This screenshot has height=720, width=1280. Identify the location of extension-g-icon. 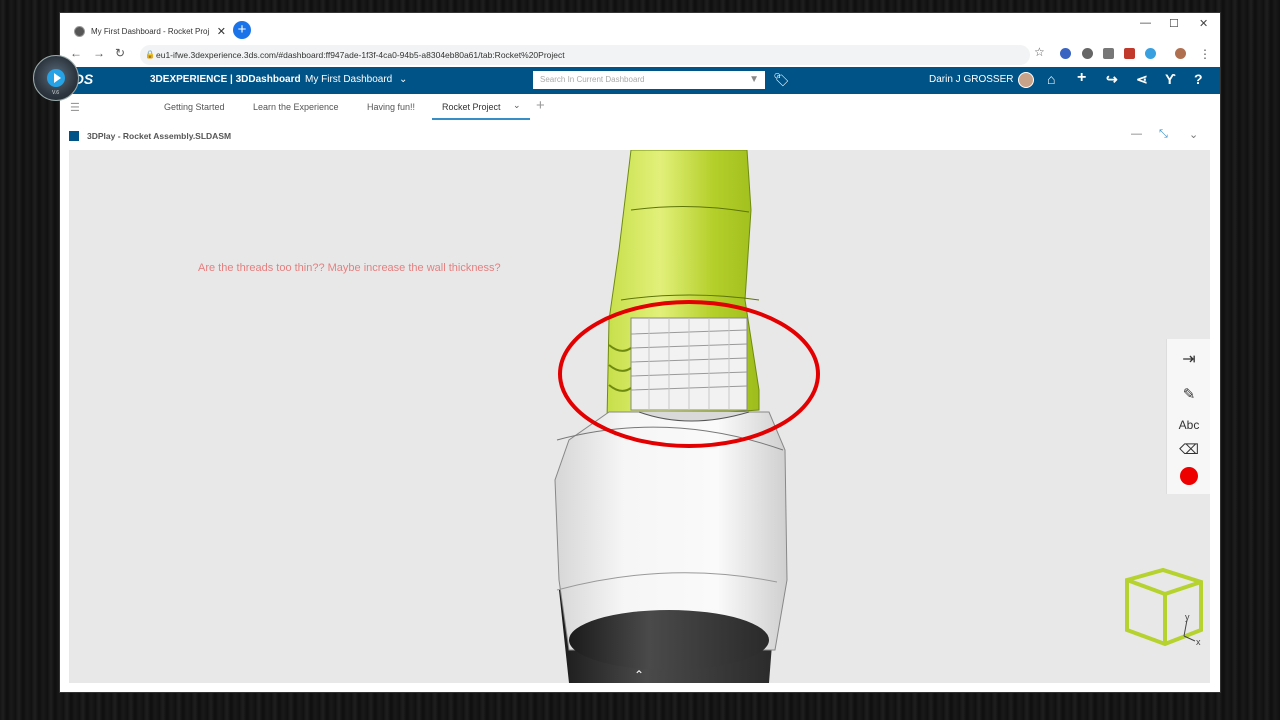
(1108, 53).